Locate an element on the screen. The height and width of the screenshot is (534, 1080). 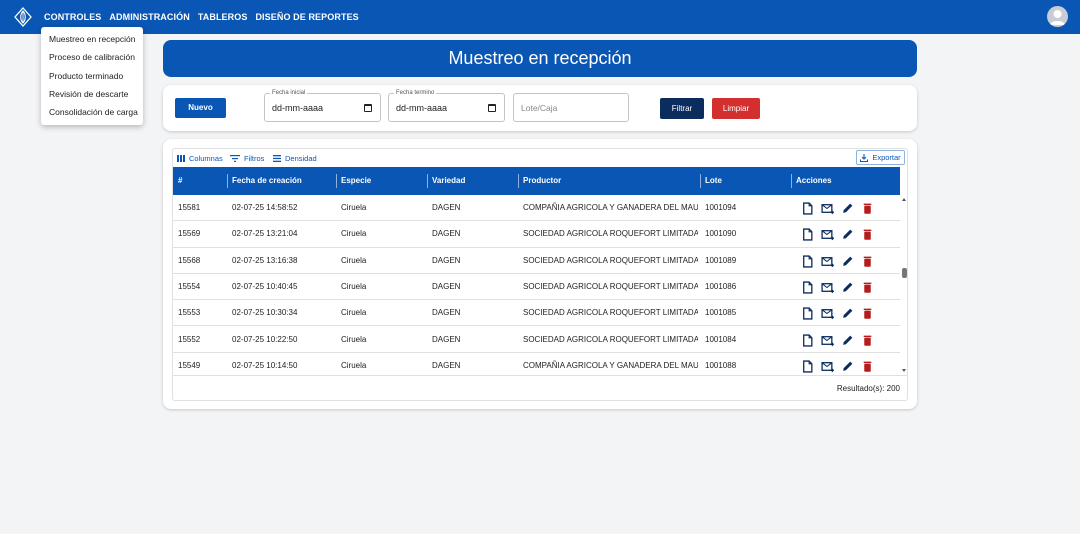
menu-item-consolidacion-de-carga: Consolidación de carga is located at coordinates (92, 112).